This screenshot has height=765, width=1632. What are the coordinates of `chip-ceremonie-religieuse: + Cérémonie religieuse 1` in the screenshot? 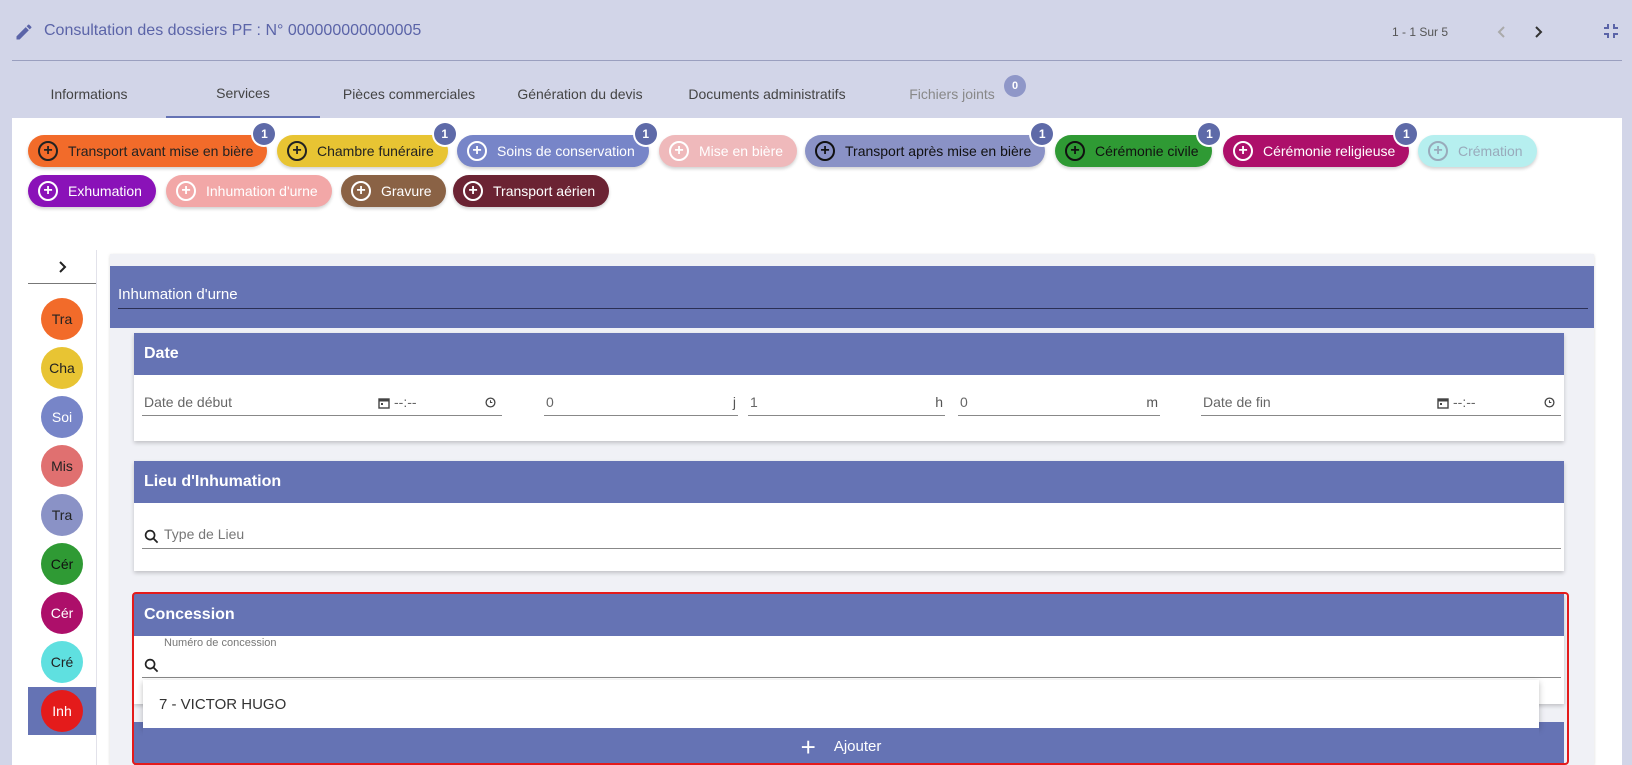 It's located at (1320, 145).